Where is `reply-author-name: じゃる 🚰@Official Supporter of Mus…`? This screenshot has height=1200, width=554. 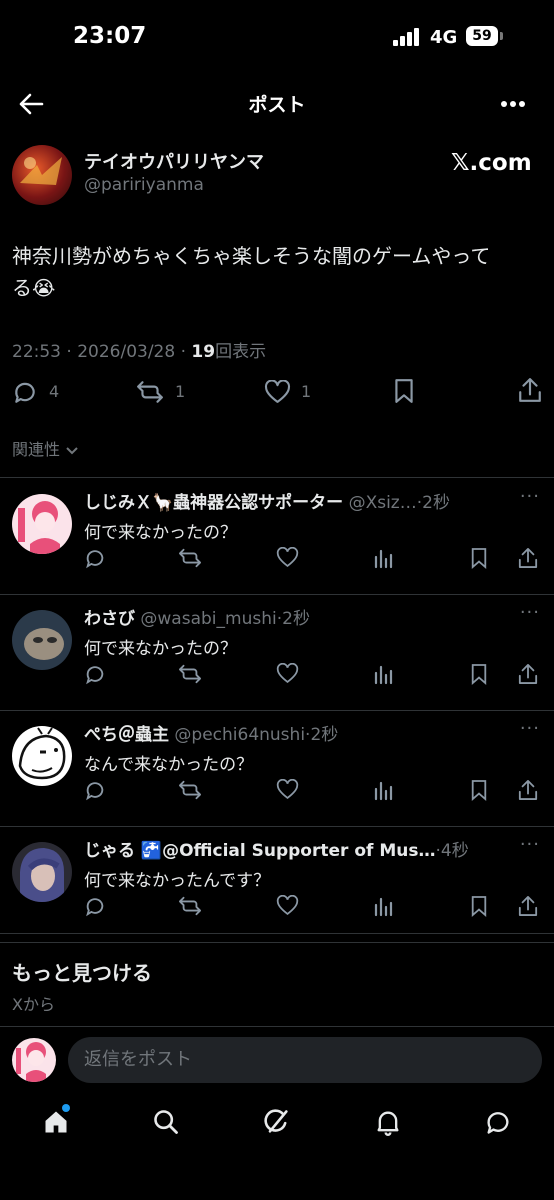 reply-author-name: じゃる 🚰@Official Supporter of Mus… is located at coordinates (259, 851).